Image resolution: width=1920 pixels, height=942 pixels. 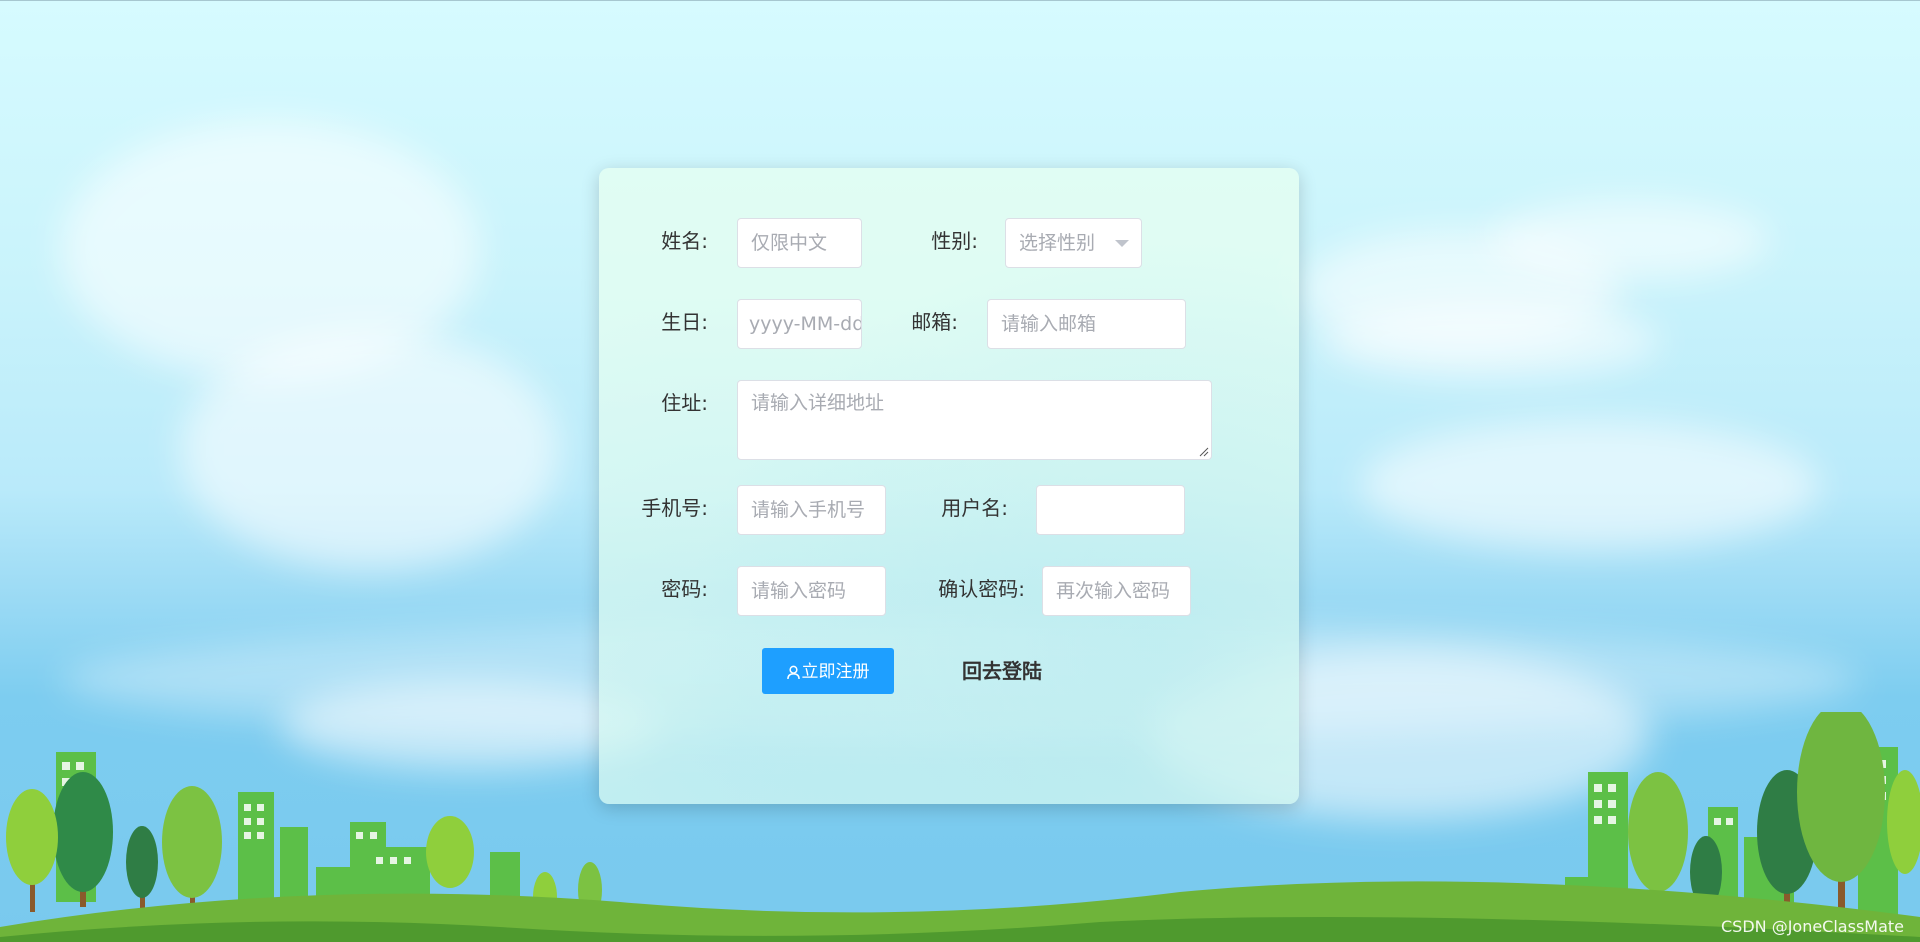 I want to click on user-icon, so click(x=793, y=672).